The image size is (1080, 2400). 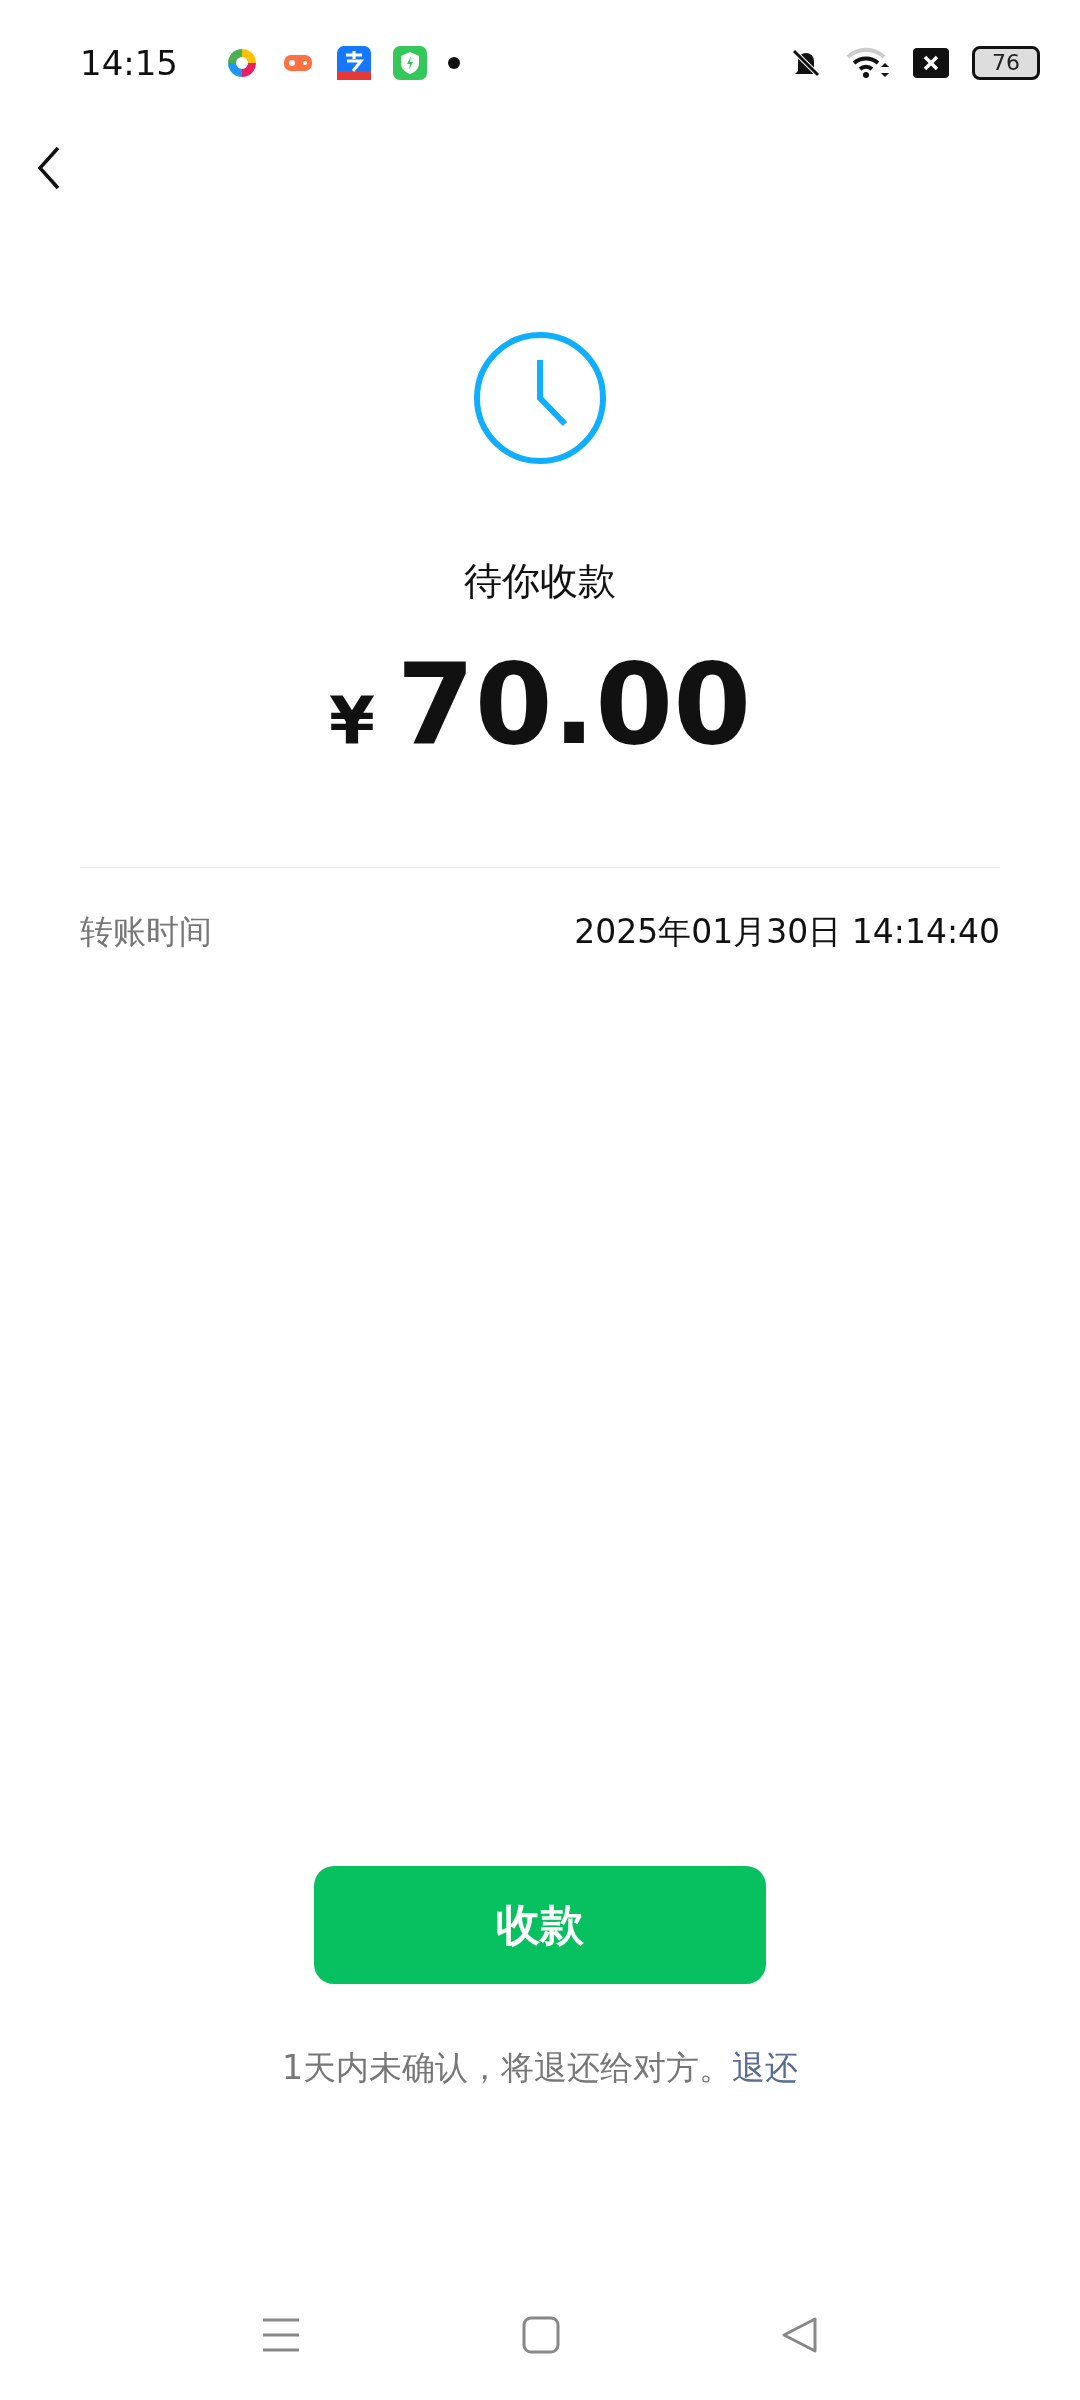 What do you see at coordinates (541, 2335) in the screenshot?
I see `home-icon` at bounding box center [541, 2335].